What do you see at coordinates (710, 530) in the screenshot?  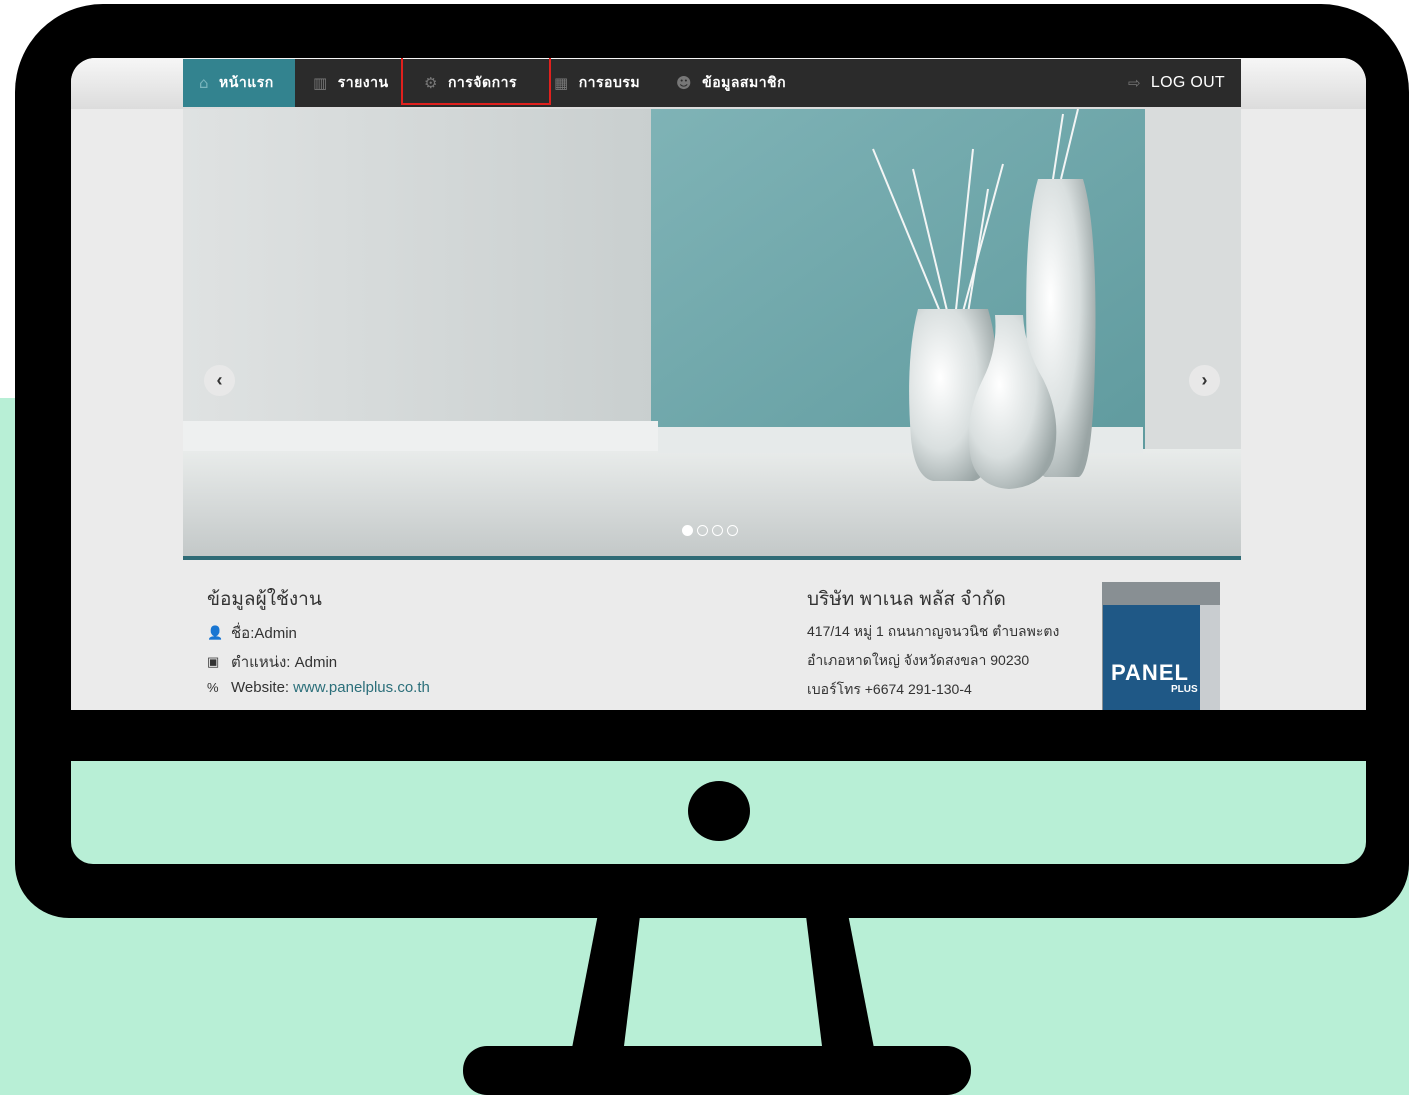 I see `carousel-indicators` at bounding box center [710, 530].